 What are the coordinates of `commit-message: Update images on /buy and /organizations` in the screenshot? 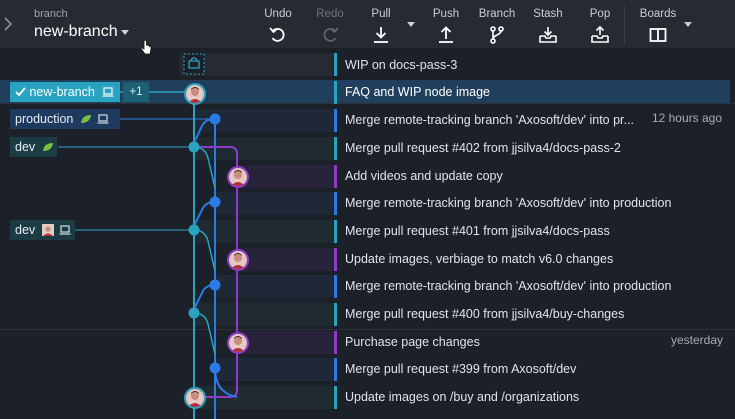 It's located at (462, 397).